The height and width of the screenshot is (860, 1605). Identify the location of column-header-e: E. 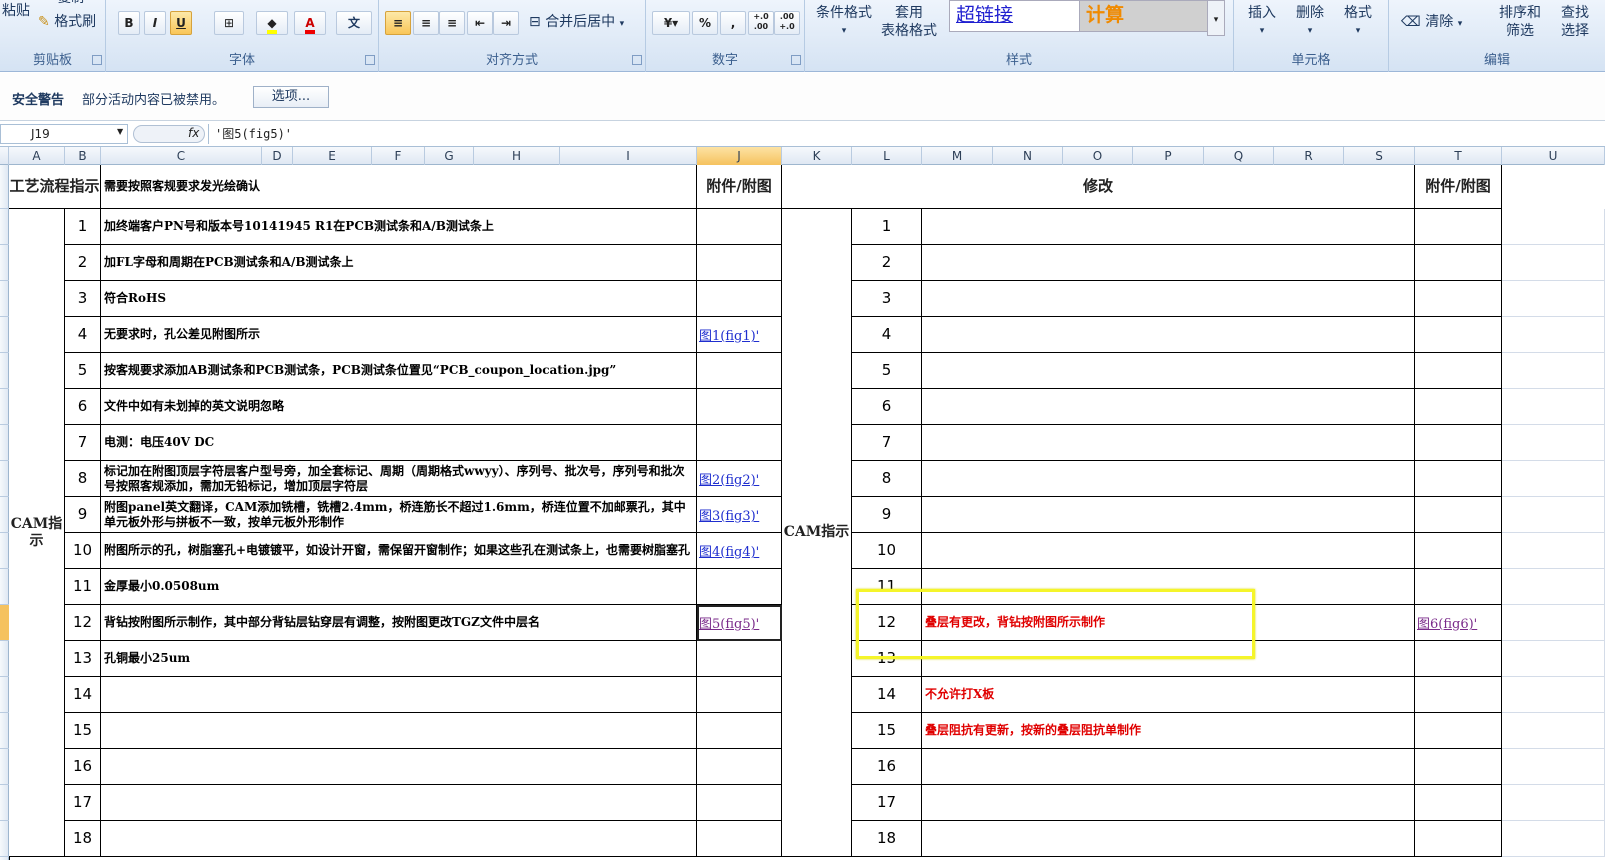
(332, 156).